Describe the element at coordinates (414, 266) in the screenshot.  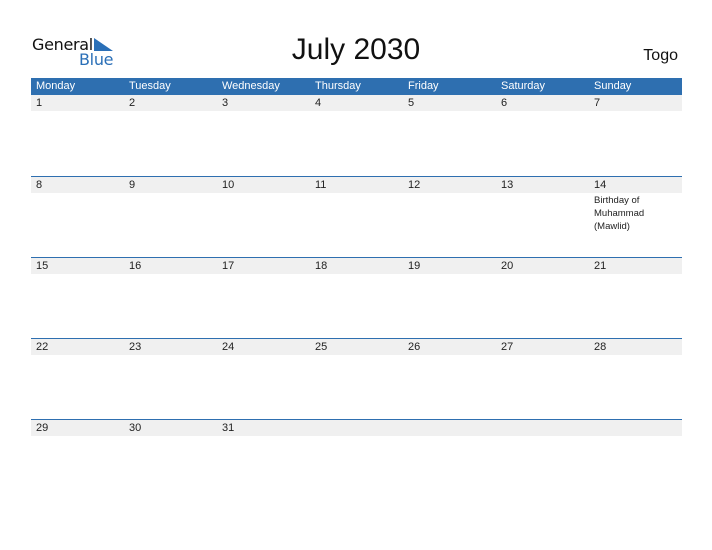
I see `day-number: 19` at that location.